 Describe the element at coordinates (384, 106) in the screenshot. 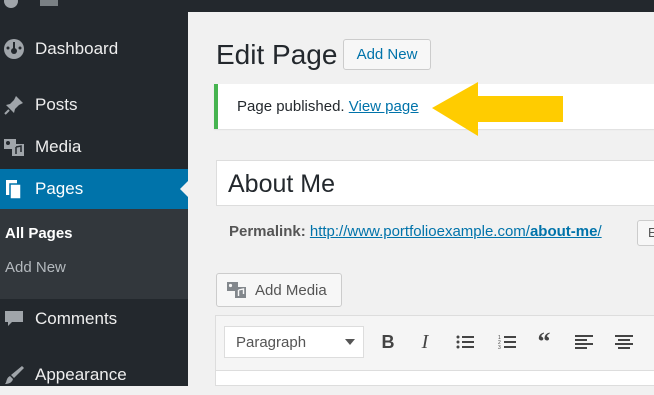

I see `view-page-link: View page` at that location.